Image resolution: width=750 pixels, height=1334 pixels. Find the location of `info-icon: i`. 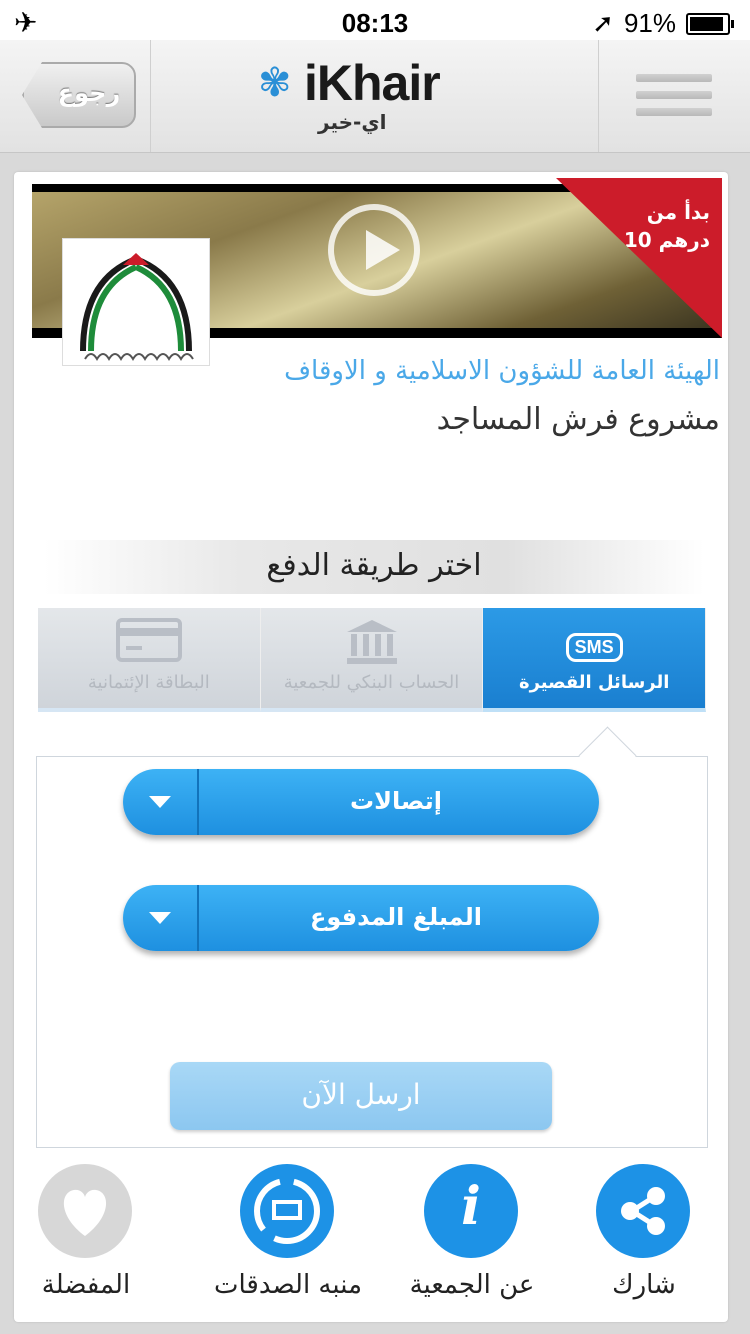

info-icon: i is located at coordinates (471, 1211).